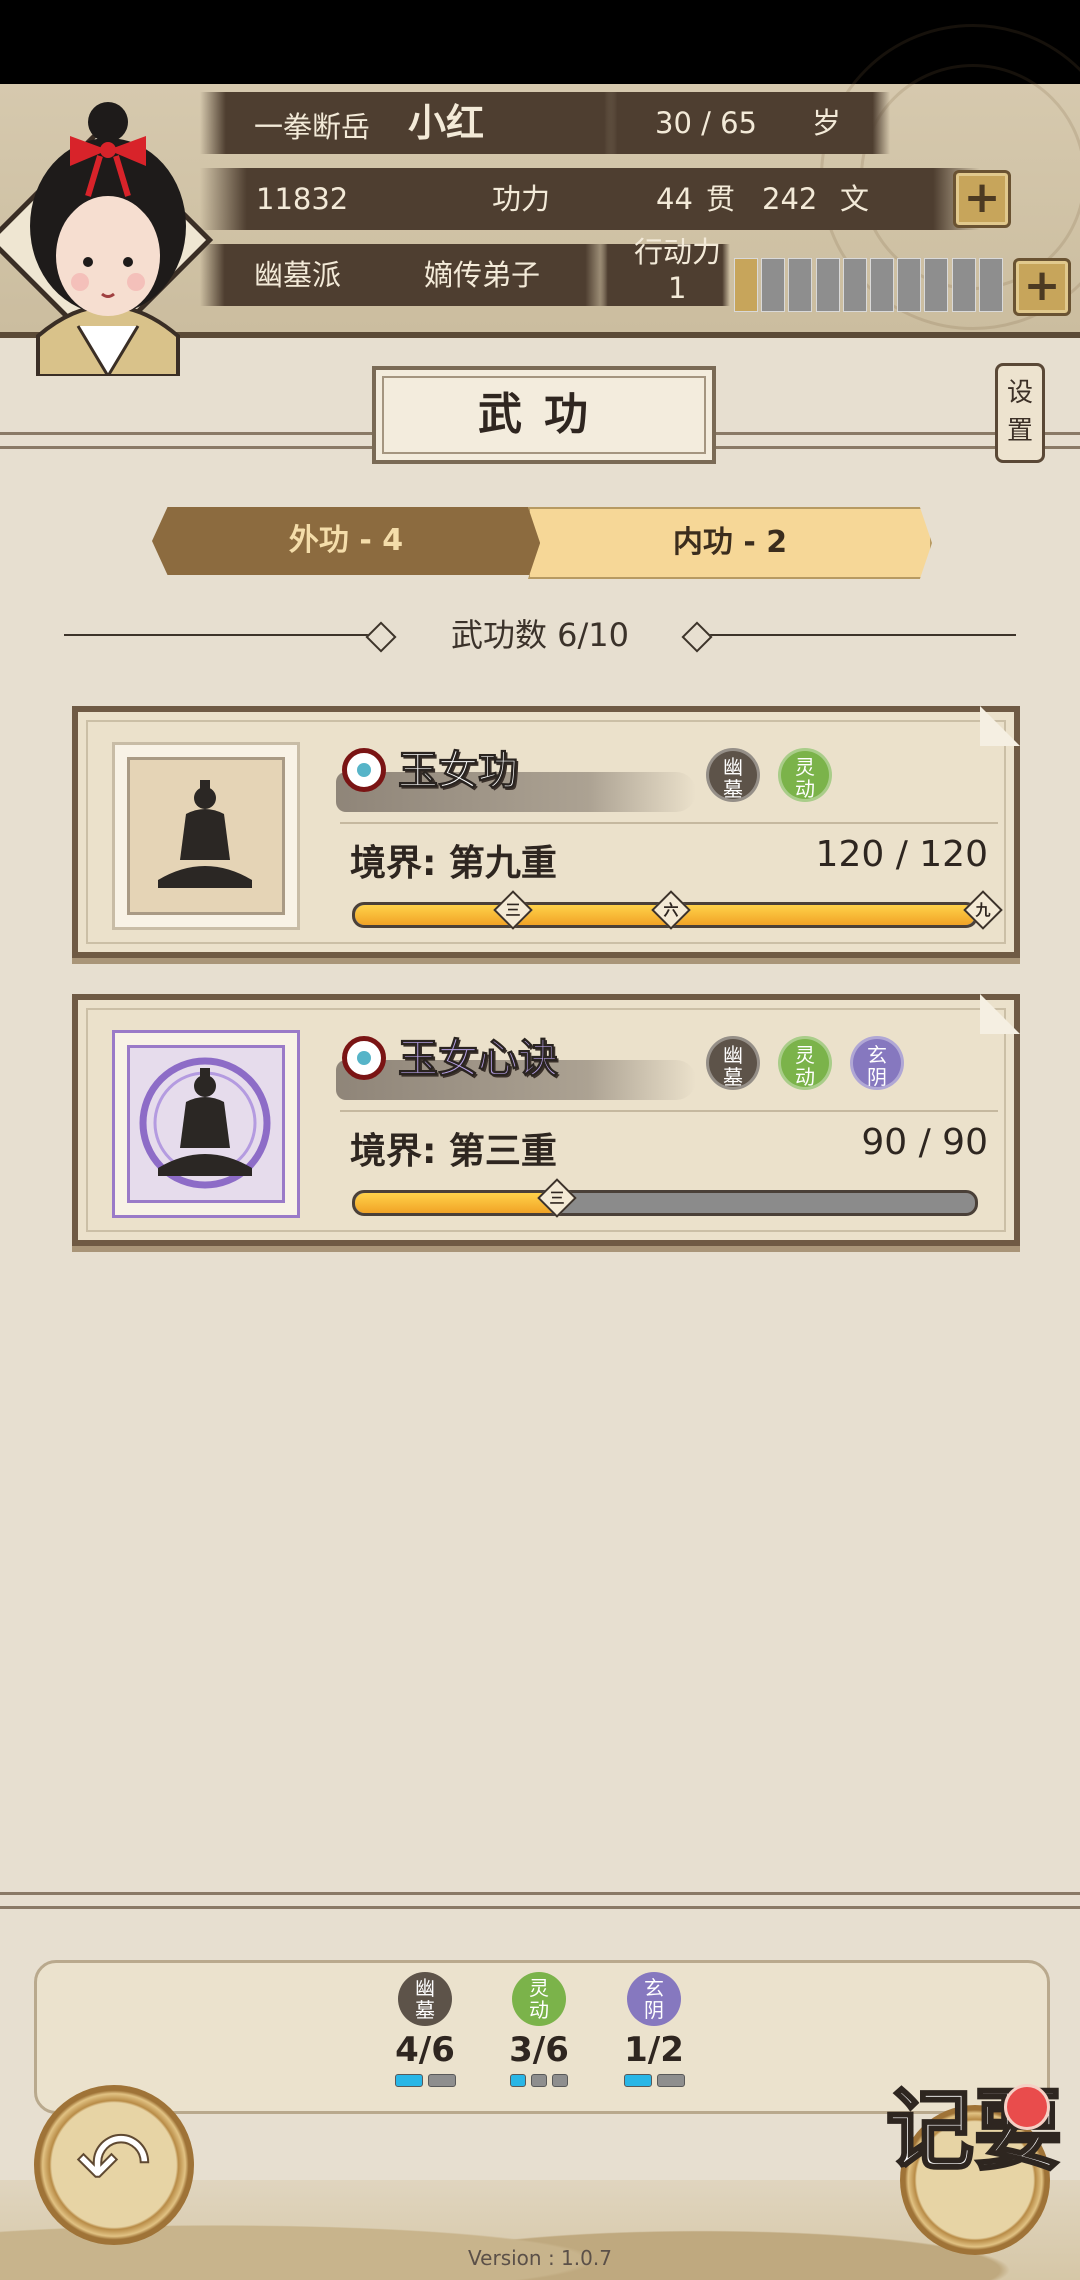 The width and height of the screenshot is (1080, 2280). Describe the element at coordinates (721, 199) in the screenshot. I see `guan-unit: 贯` at that location.